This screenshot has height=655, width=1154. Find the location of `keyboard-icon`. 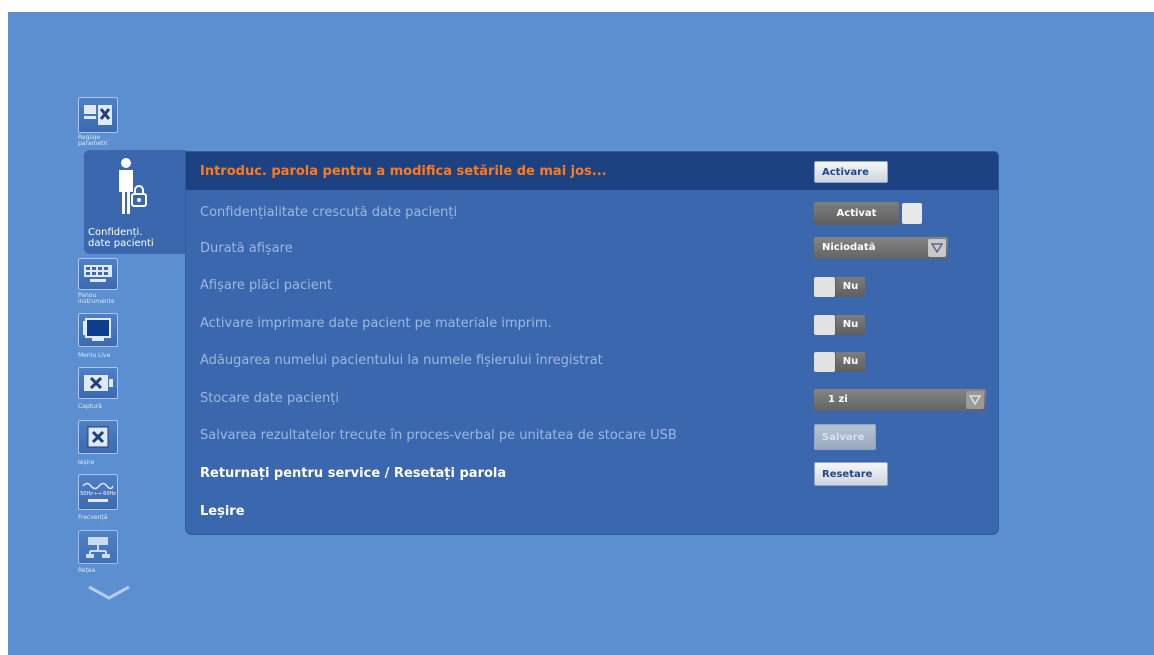

keyboard-icon is located at coordinates (98, 274).